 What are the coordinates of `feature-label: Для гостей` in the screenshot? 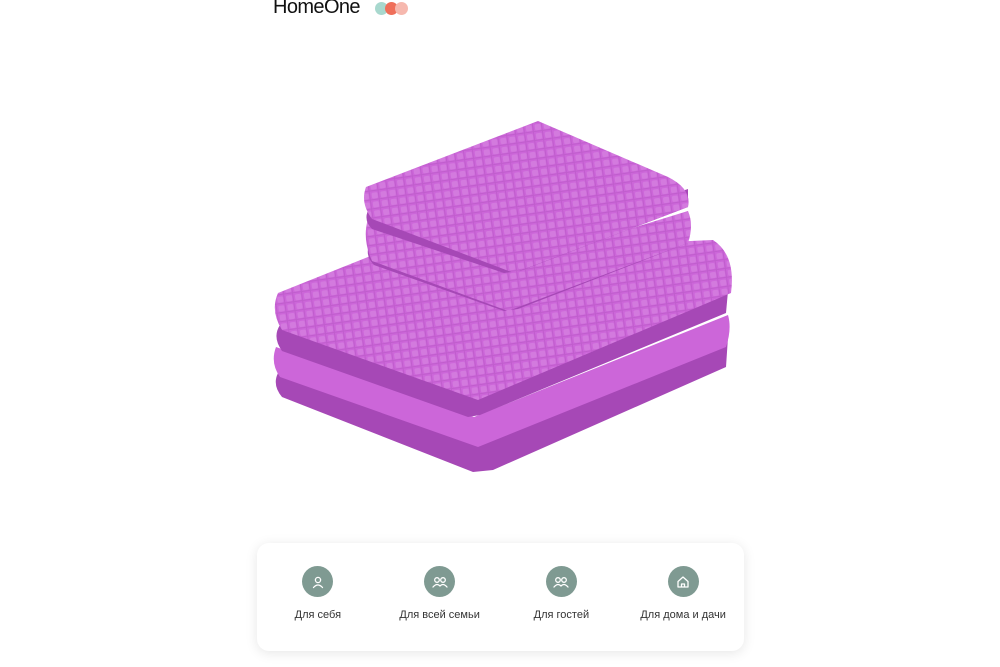 It's located at (561, 615).